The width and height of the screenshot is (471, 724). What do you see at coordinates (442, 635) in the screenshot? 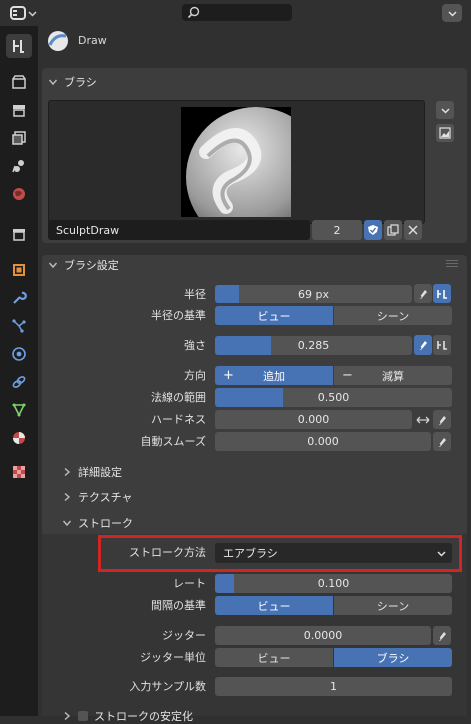
I see `jitter-pressure-button` at bounding box center [442, 635].